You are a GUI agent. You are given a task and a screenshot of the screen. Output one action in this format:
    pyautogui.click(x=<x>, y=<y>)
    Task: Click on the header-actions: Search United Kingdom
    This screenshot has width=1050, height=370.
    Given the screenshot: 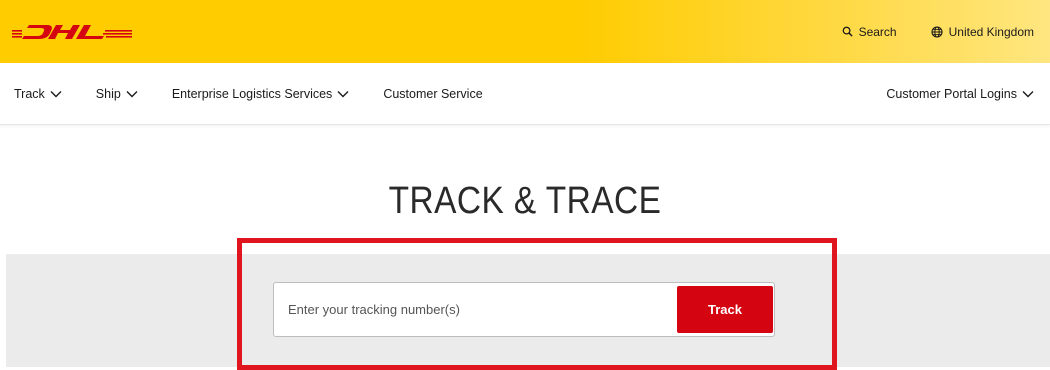 What is the action you would take?
    pyautogui.click(x=938, y=31)
    